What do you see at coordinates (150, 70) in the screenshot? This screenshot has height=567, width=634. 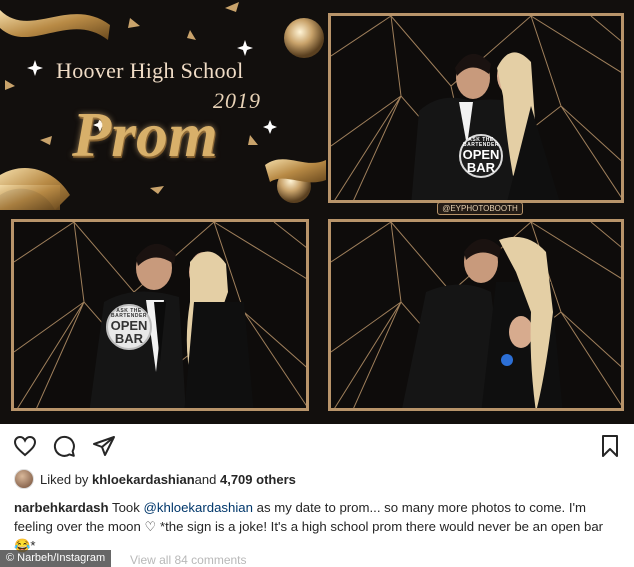 I see `school-name: Hoover High School` at bounding box center [150, 70].